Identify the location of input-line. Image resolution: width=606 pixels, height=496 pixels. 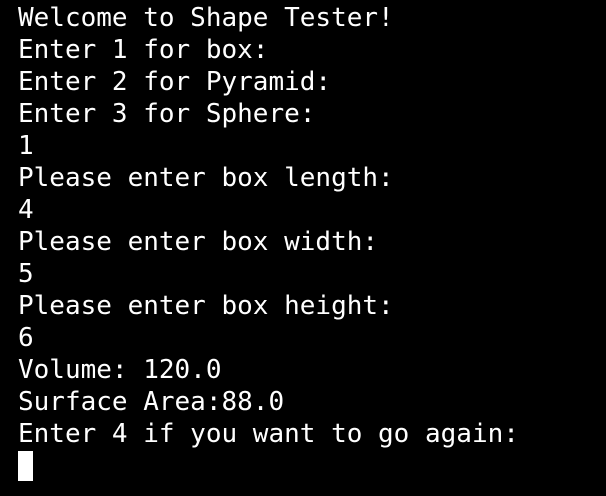
(268, 466).